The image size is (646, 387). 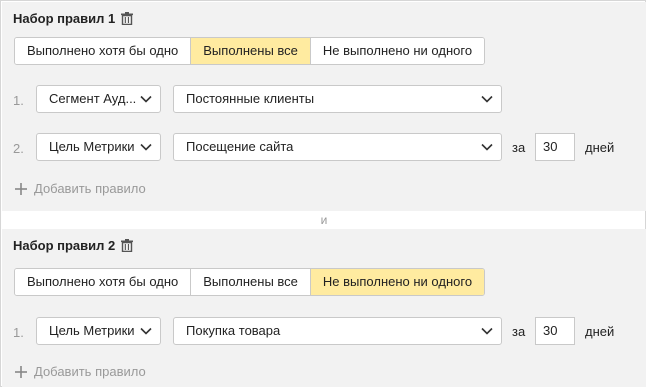 I want to click on rule-value: Покупка товара, so click(x=233, y=330).